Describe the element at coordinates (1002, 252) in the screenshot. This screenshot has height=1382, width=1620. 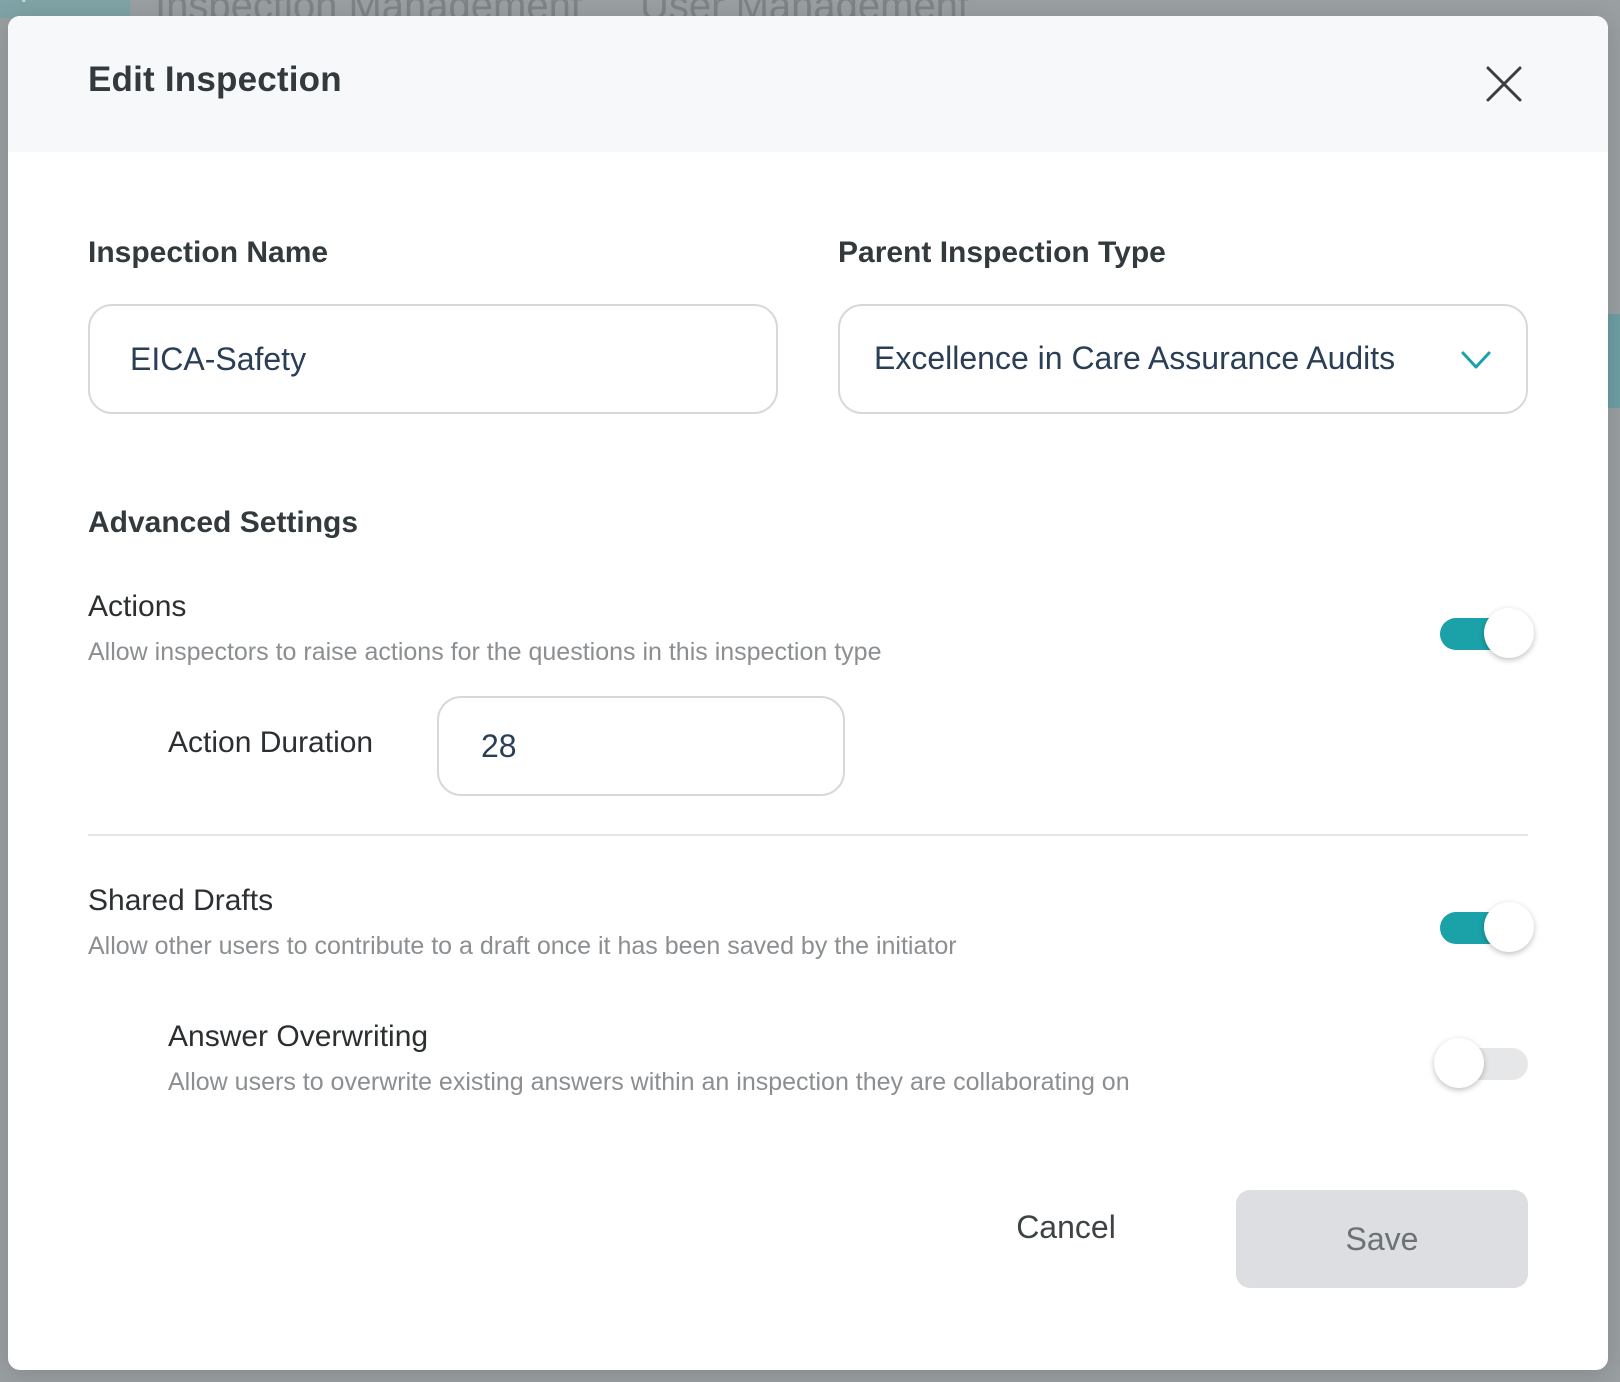
I see `parent-inspection-type-label: Parent Inspection Type` at that location.